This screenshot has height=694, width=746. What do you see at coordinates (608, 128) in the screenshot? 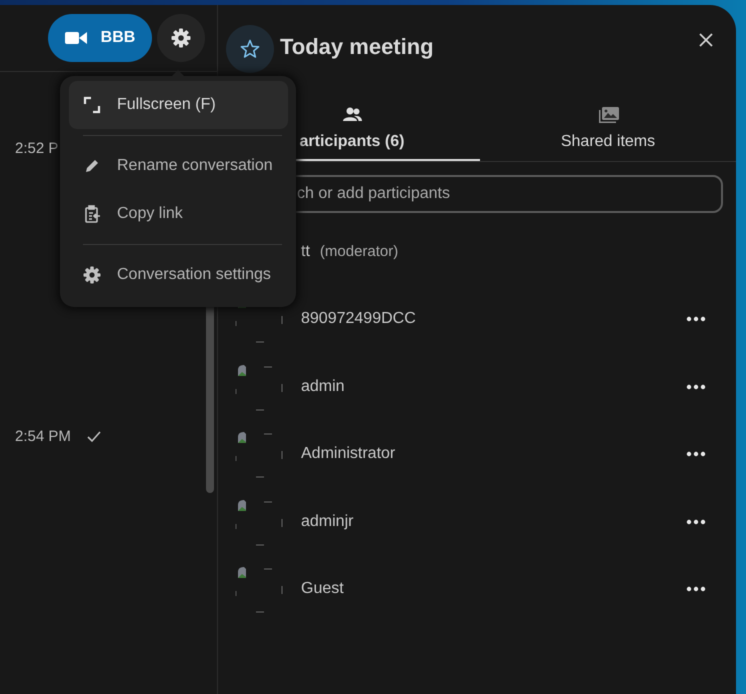
I see `tab: Shared items` at bounding box center [608, 128].